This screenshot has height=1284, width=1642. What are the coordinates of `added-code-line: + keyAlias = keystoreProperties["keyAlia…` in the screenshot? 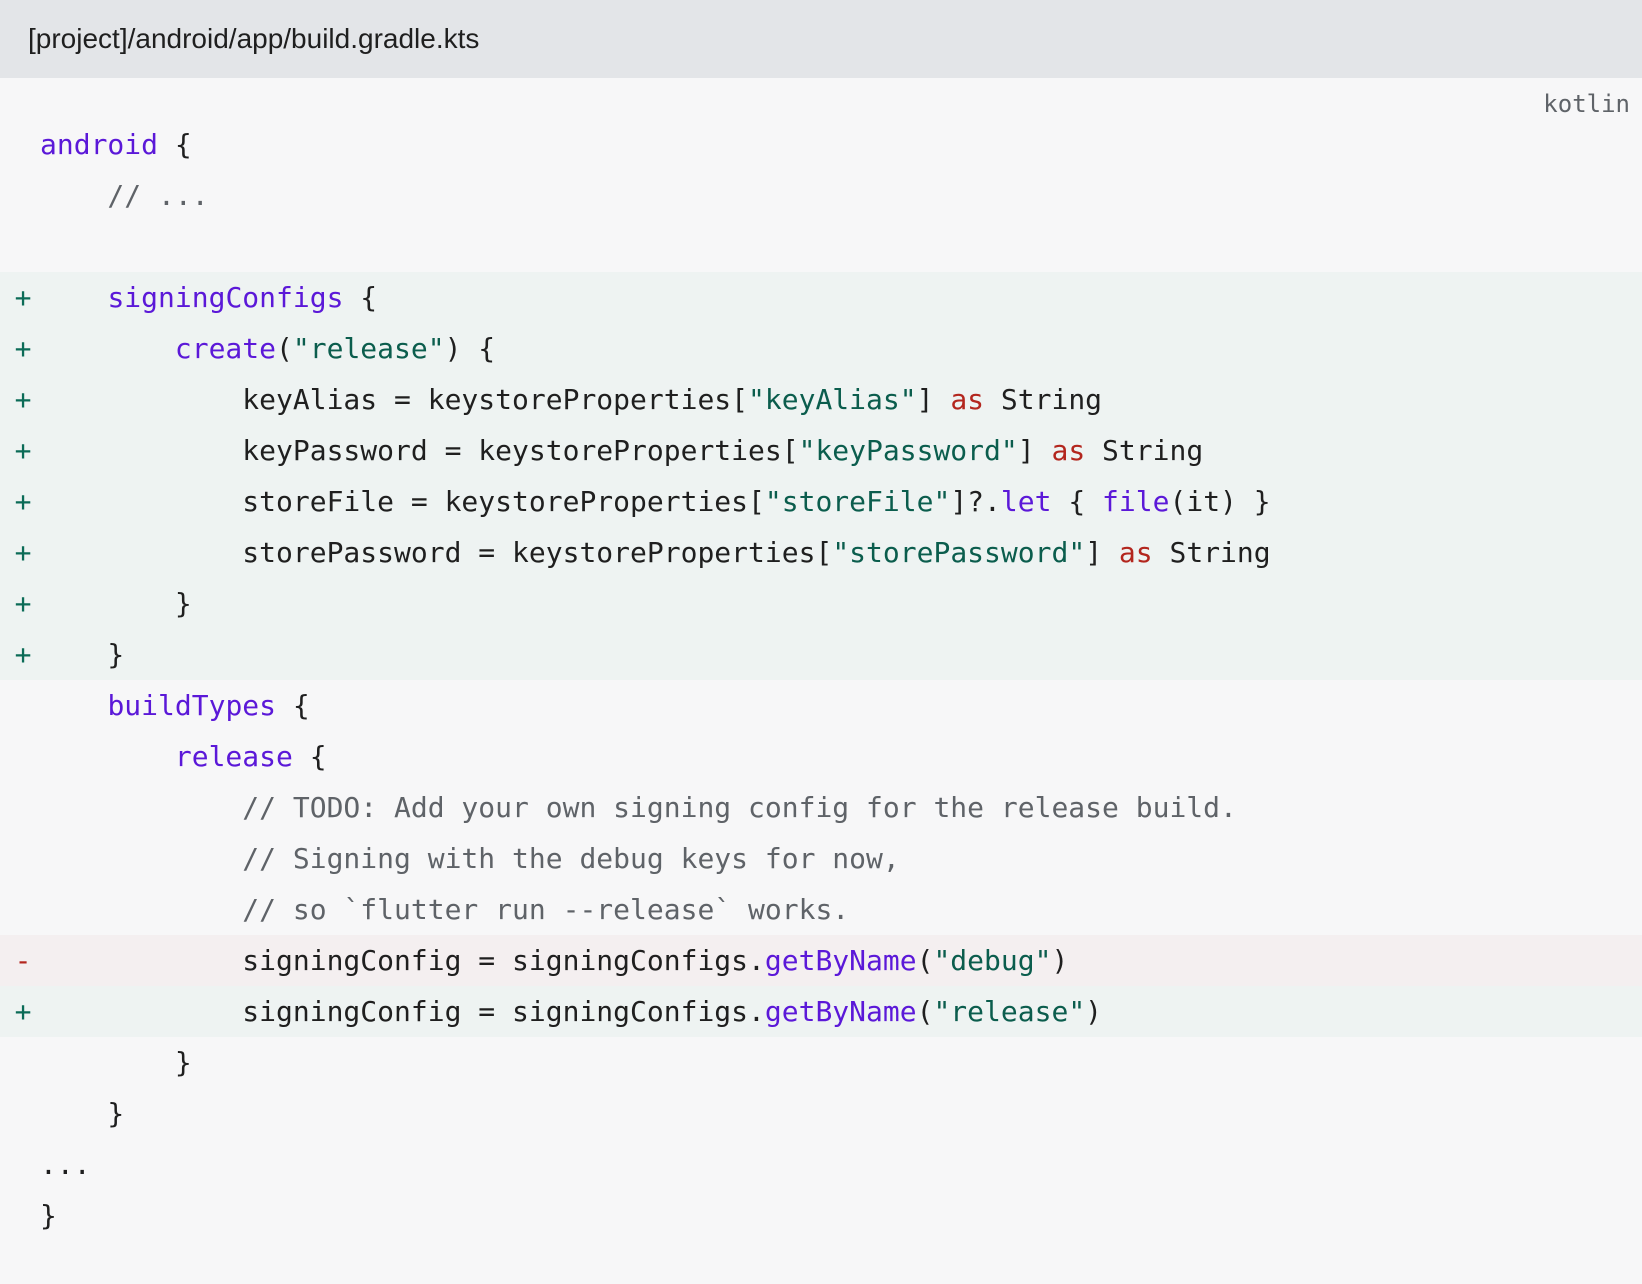 It's located at (821, 399).